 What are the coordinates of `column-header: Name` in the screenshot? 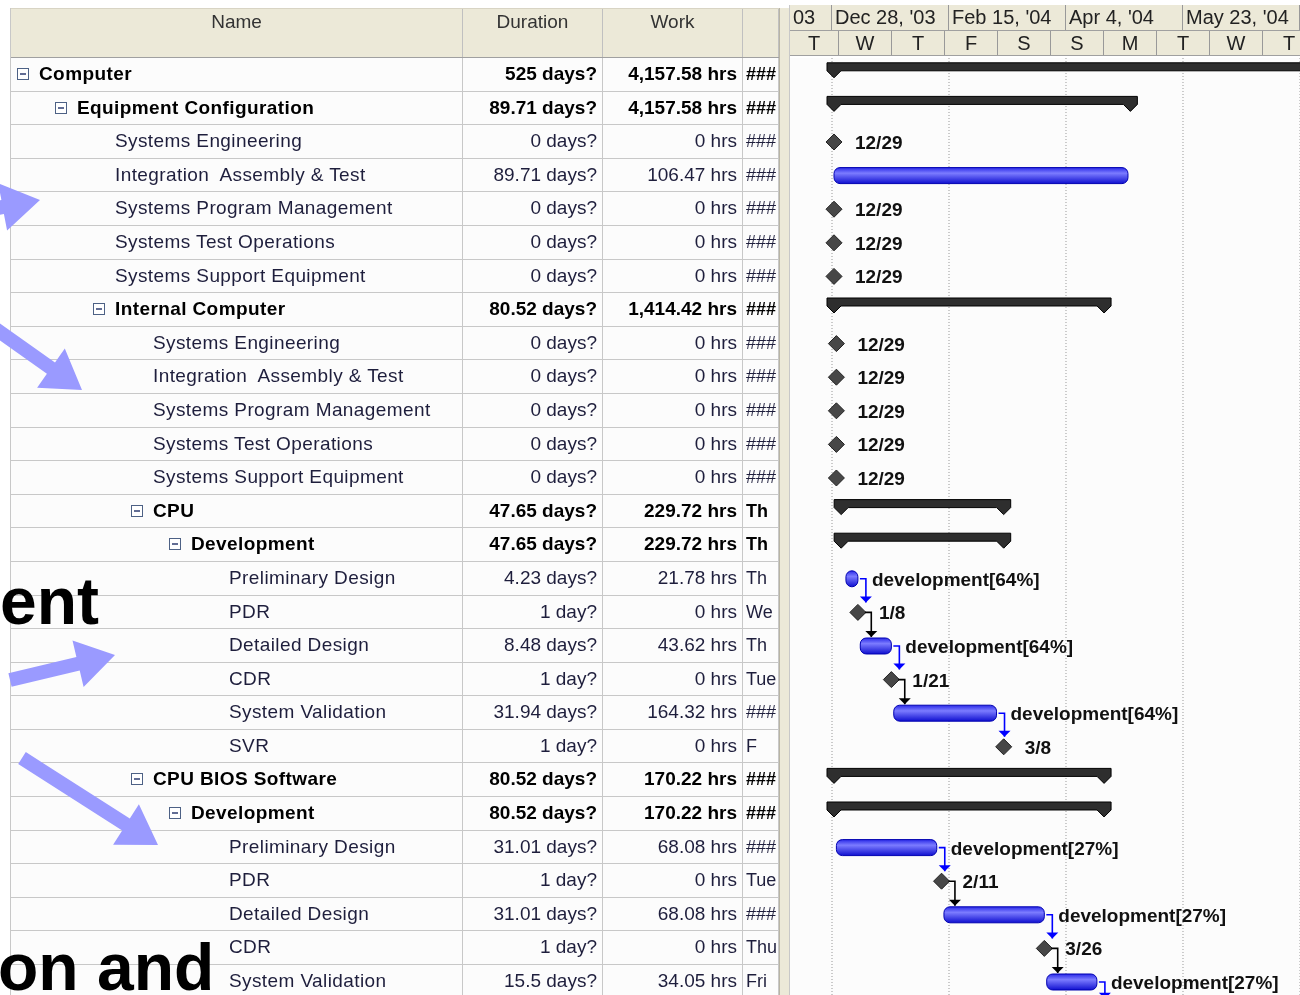 It's located at (237, 33).